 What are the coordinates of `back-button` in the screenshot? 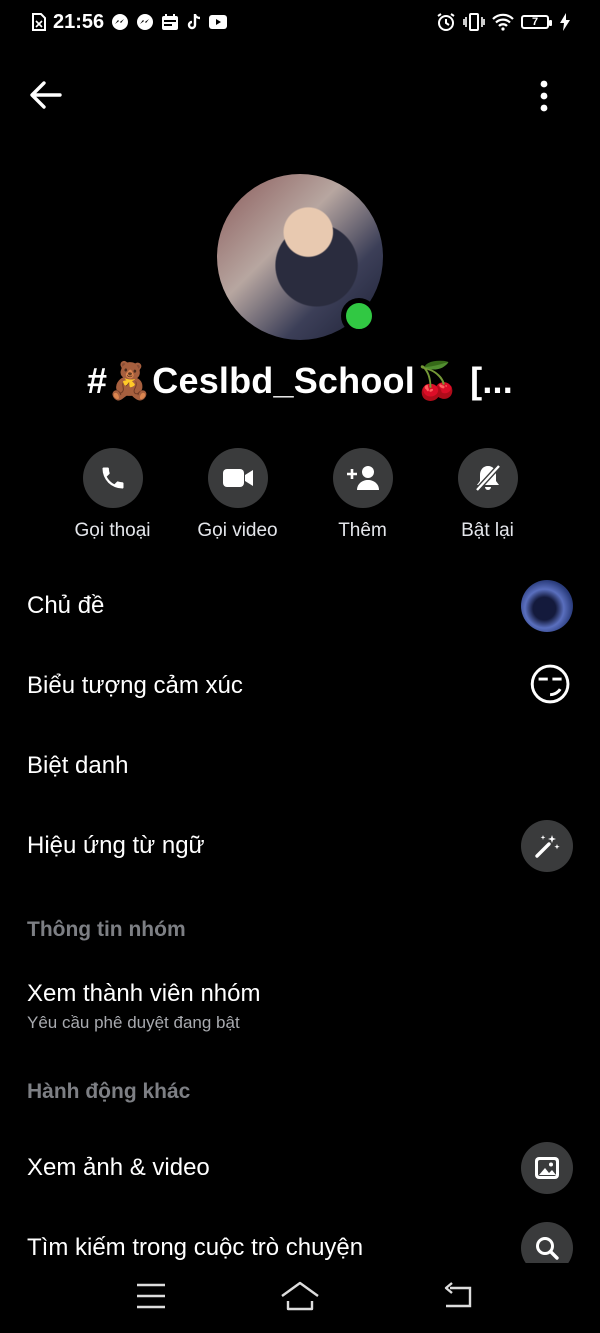 It's located at (46, 95).